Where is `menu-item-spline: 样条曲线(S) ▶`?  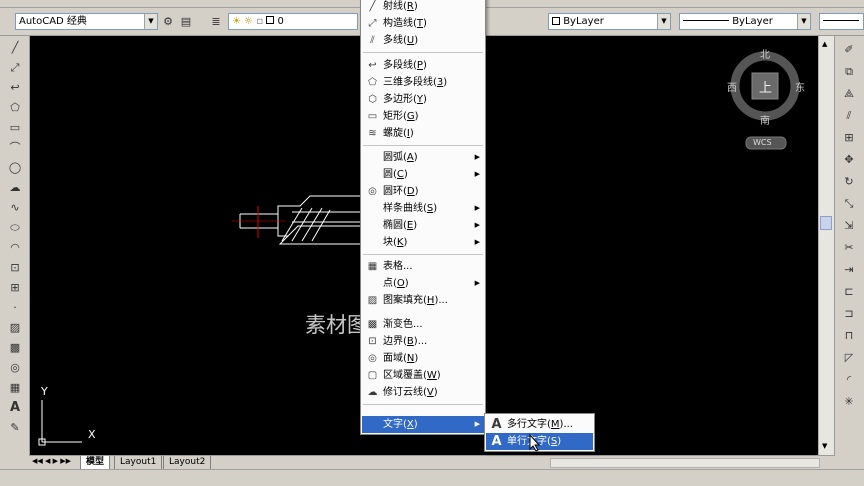
menu-item-spline: 样条曲线(S) ▶ is located at coordinates (423, 208).